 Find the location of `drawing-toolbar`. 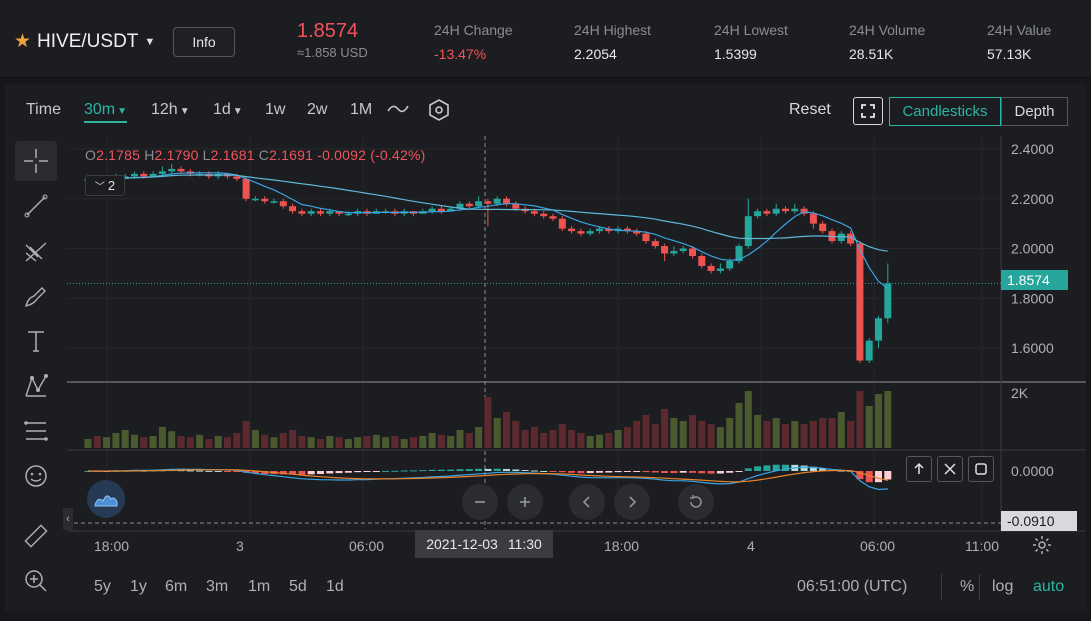

drawing-toolbar is located at coordinates (36, 371).